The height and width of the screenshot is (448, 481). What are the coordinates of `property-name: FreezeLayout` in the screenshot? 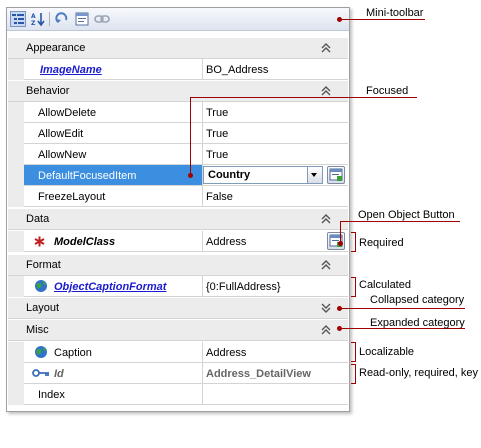 It's located at (72, 197).